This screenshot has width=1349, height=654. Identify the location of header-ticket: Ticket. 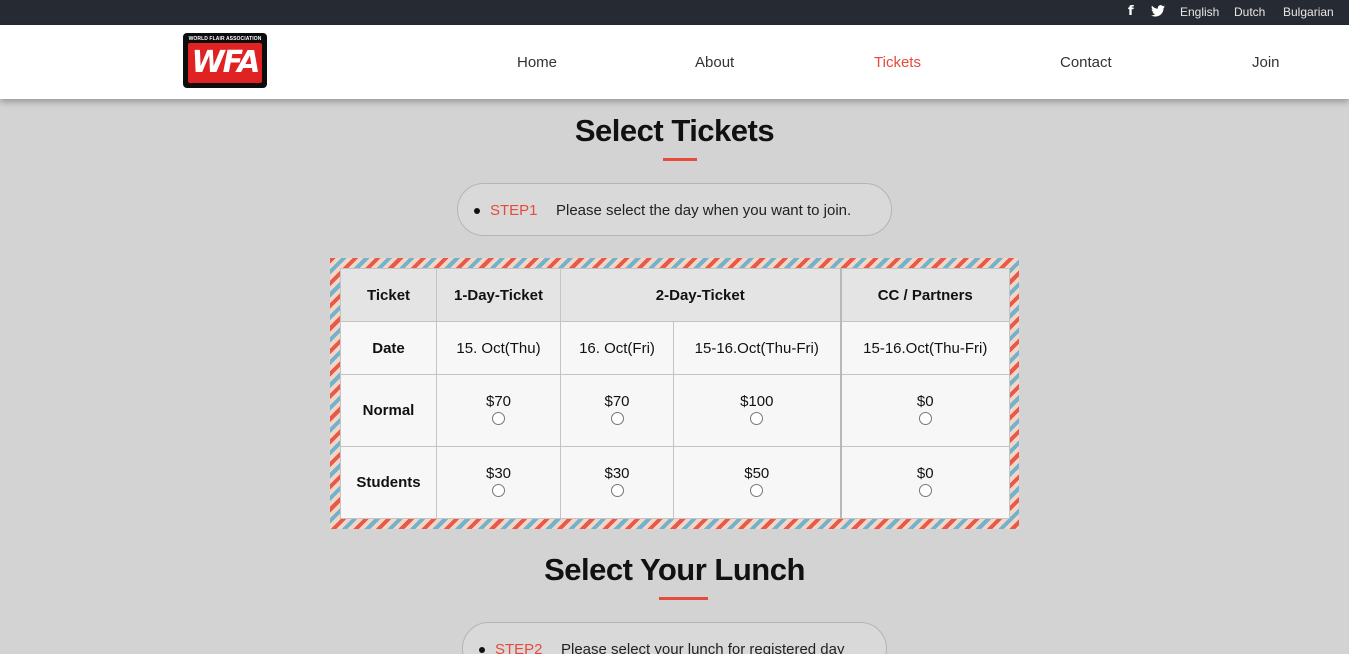
(388, 295).